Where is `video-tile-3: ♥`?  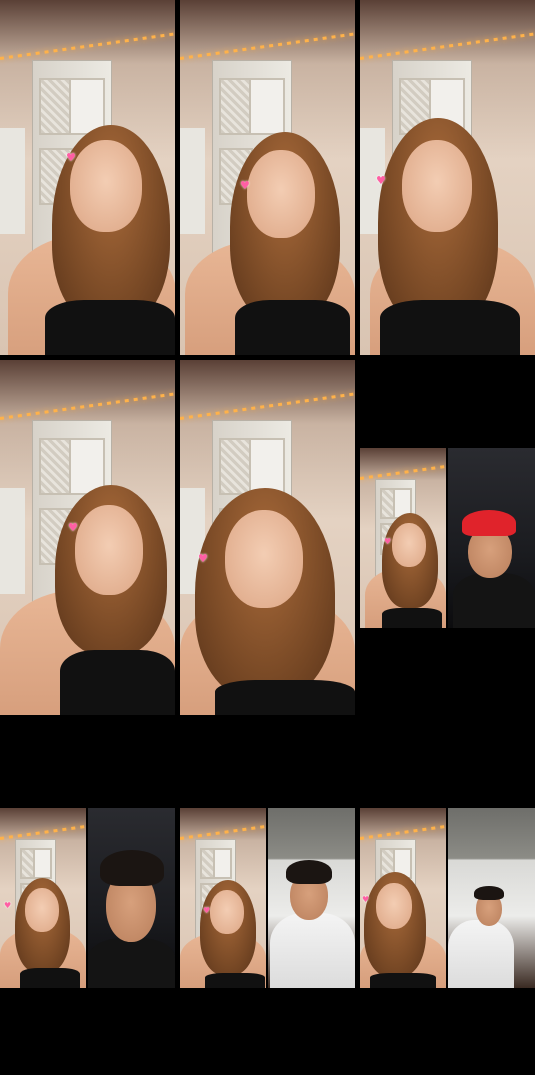
video-tile-3: ♥ is located at coordinates (447, 177).